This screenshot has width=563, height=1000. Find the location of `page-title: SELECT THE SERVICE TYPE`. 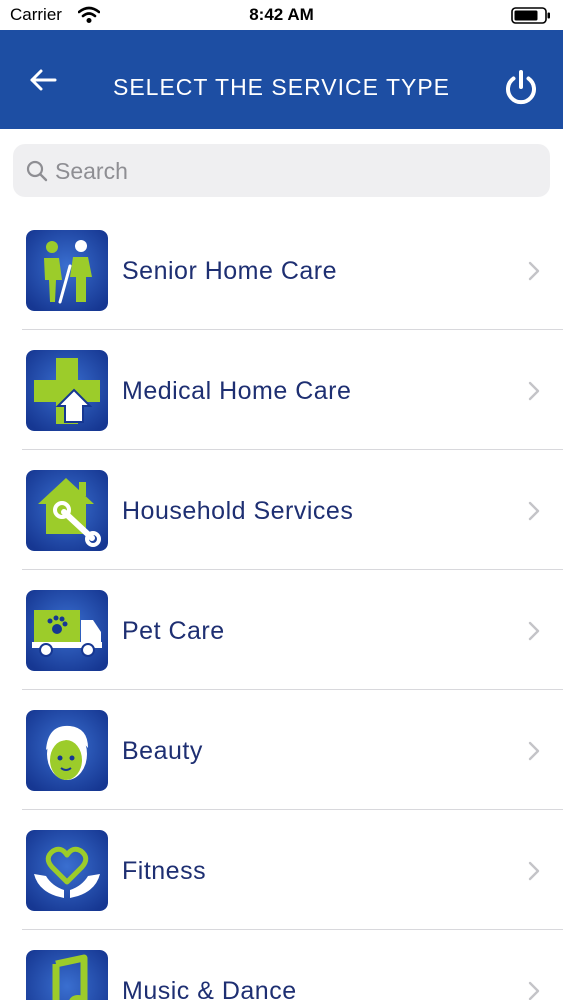

page-title: SELECT THE SERVICE TYPE is located at coordinates (281, 87).